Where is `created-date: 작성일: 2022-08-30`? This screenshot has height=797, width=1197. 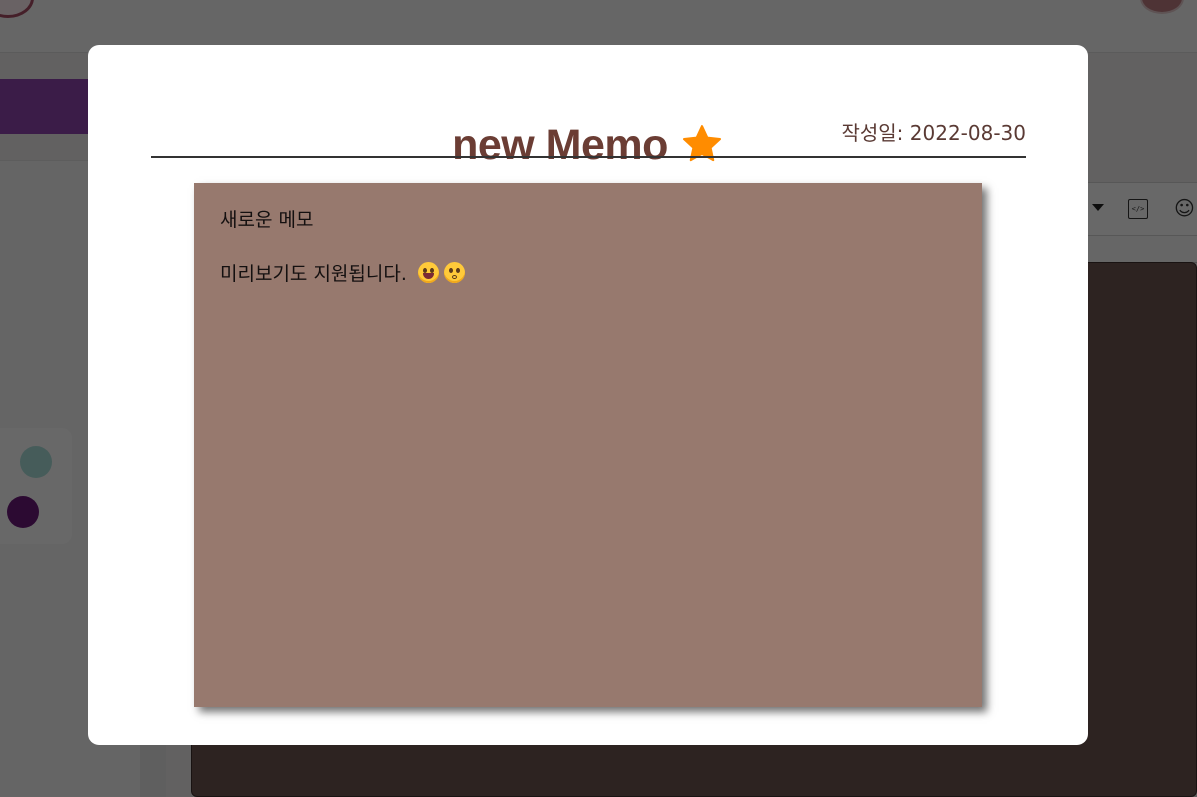 created-date: 작성일: 2022-08-30 is located at coordinates (933, 133).